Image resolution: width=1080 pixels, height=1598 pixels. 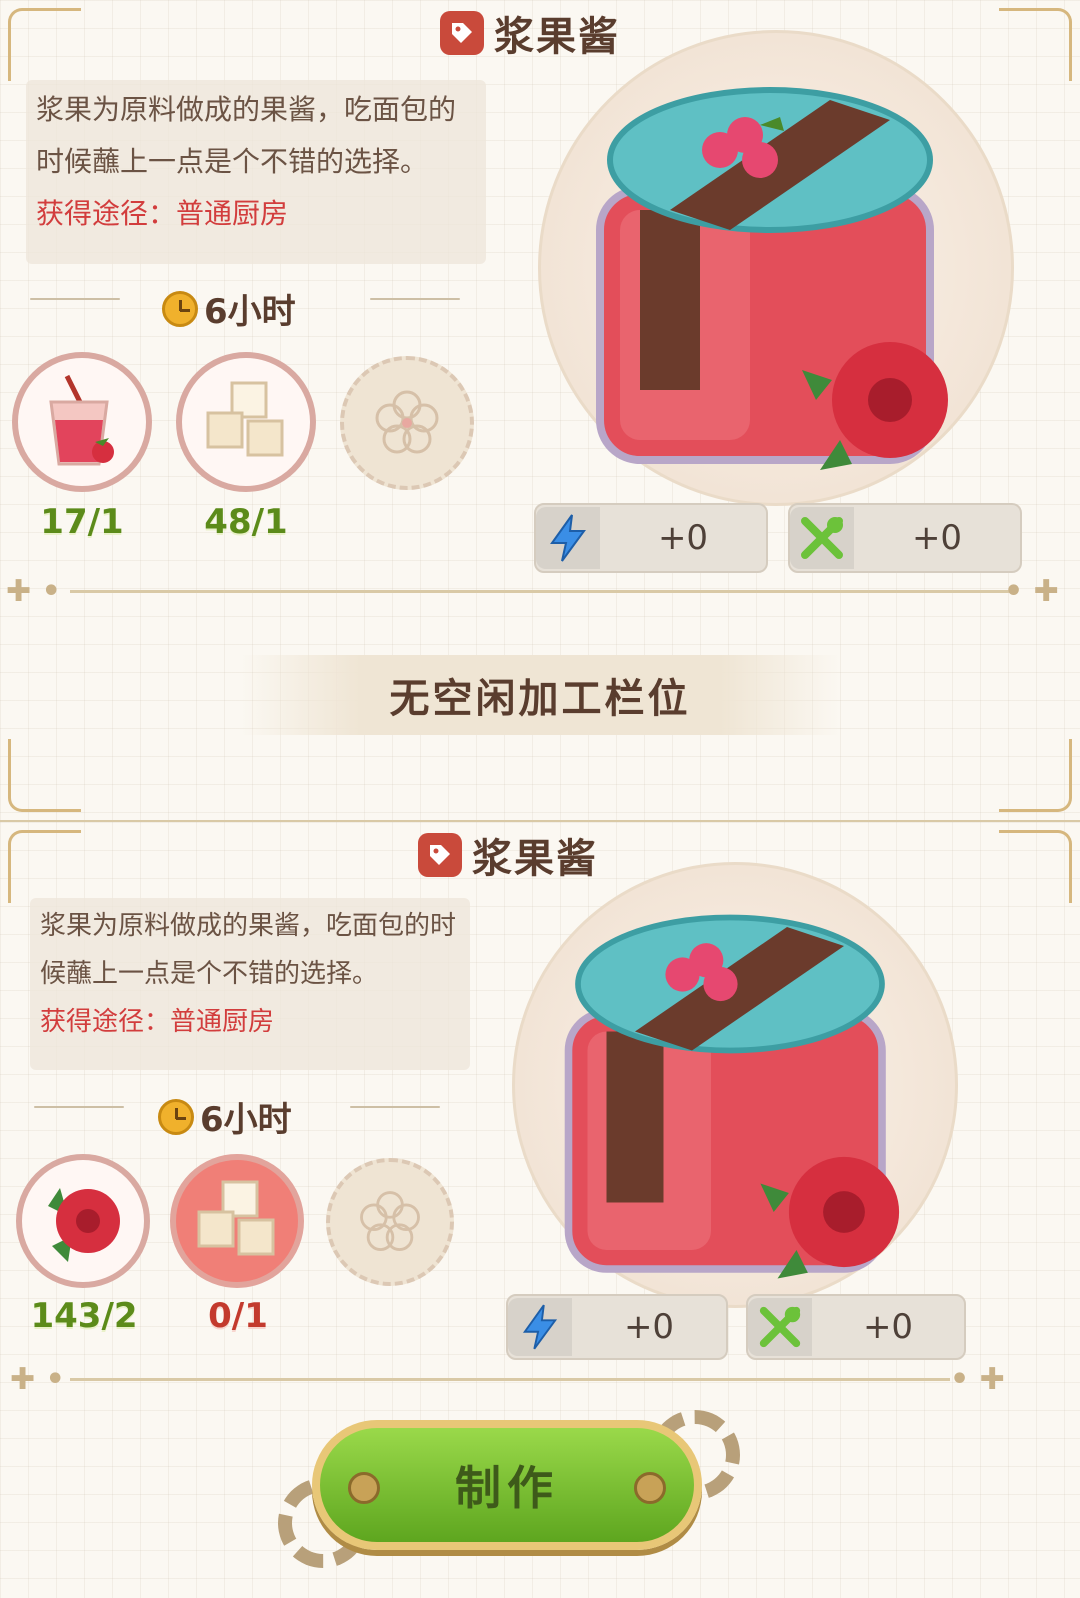 I want to click on ingredient-slot-sugar, so click(x=246, y=422).